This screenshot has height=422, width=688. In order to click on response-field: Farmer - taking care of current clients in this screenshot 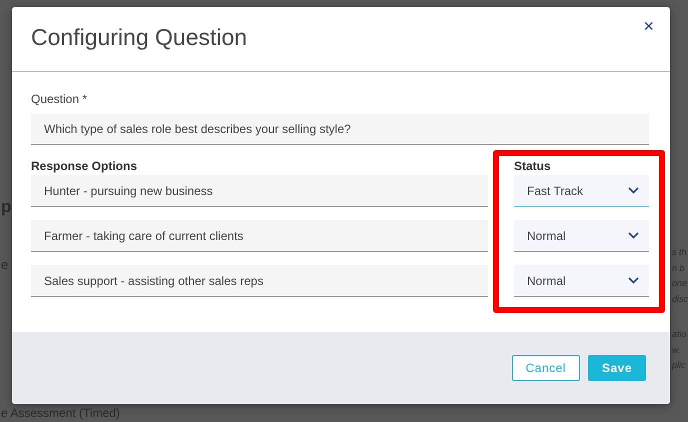, I will do `click(259, 236)`.